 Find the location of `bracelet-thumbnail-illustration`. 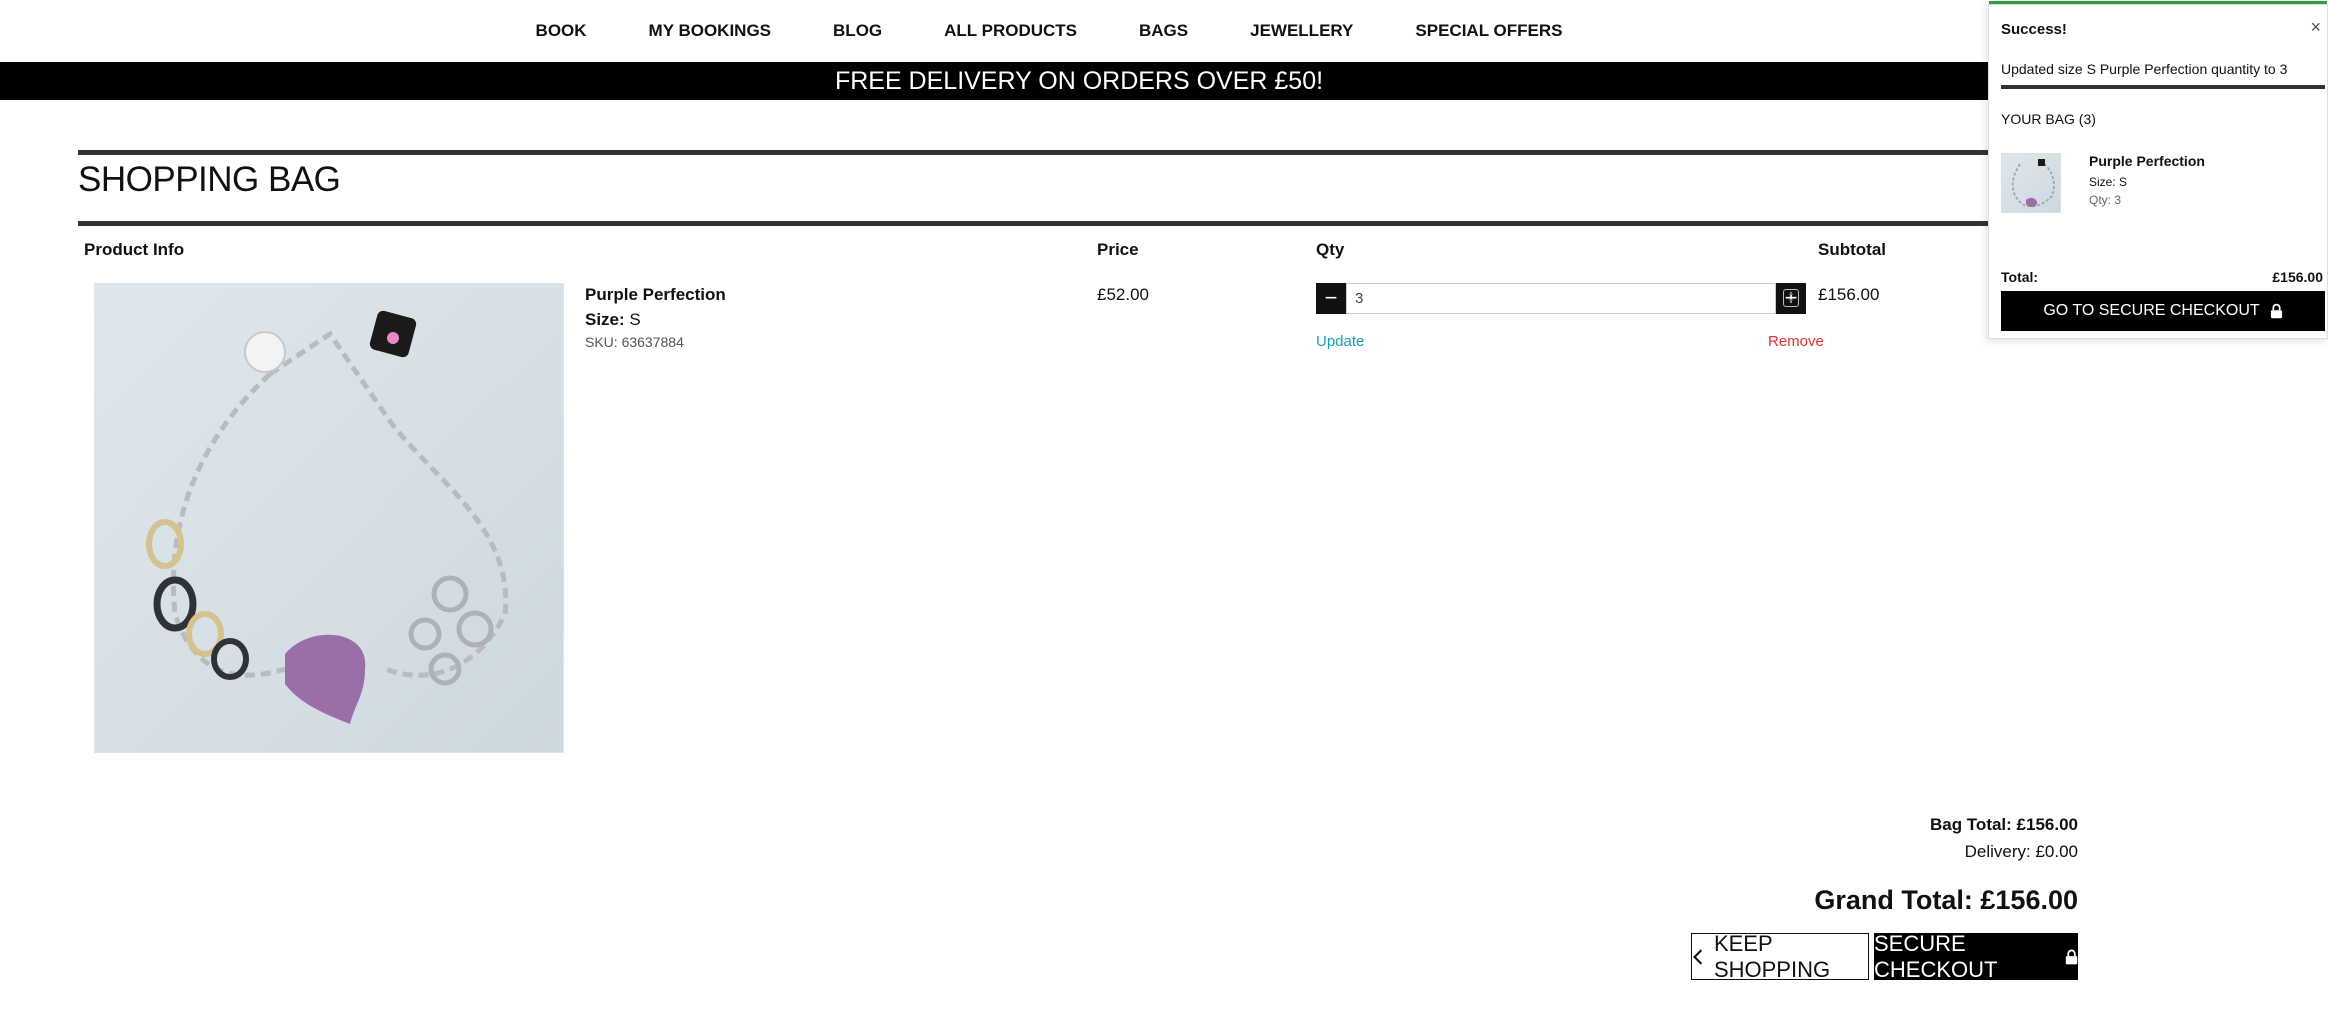

bracelet-thumbnail-illustration is located at coordinates (2033, 183).